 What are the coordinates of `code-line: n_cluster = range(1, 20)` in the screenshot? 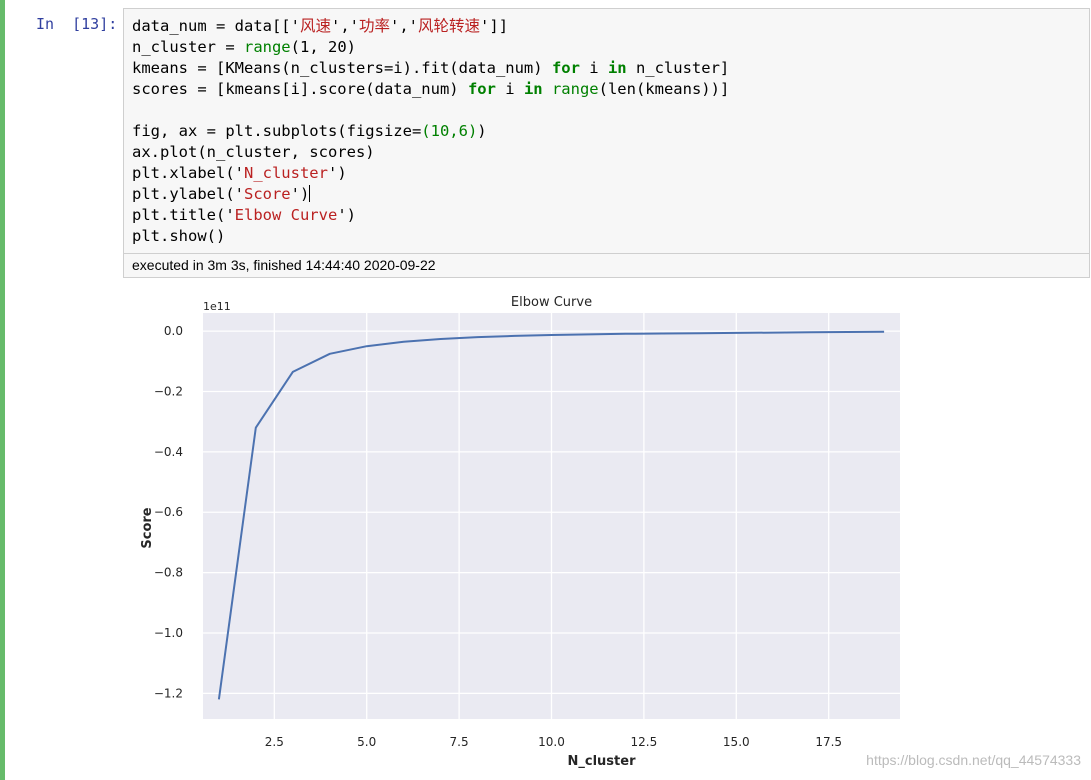 It's located at (430, 47).